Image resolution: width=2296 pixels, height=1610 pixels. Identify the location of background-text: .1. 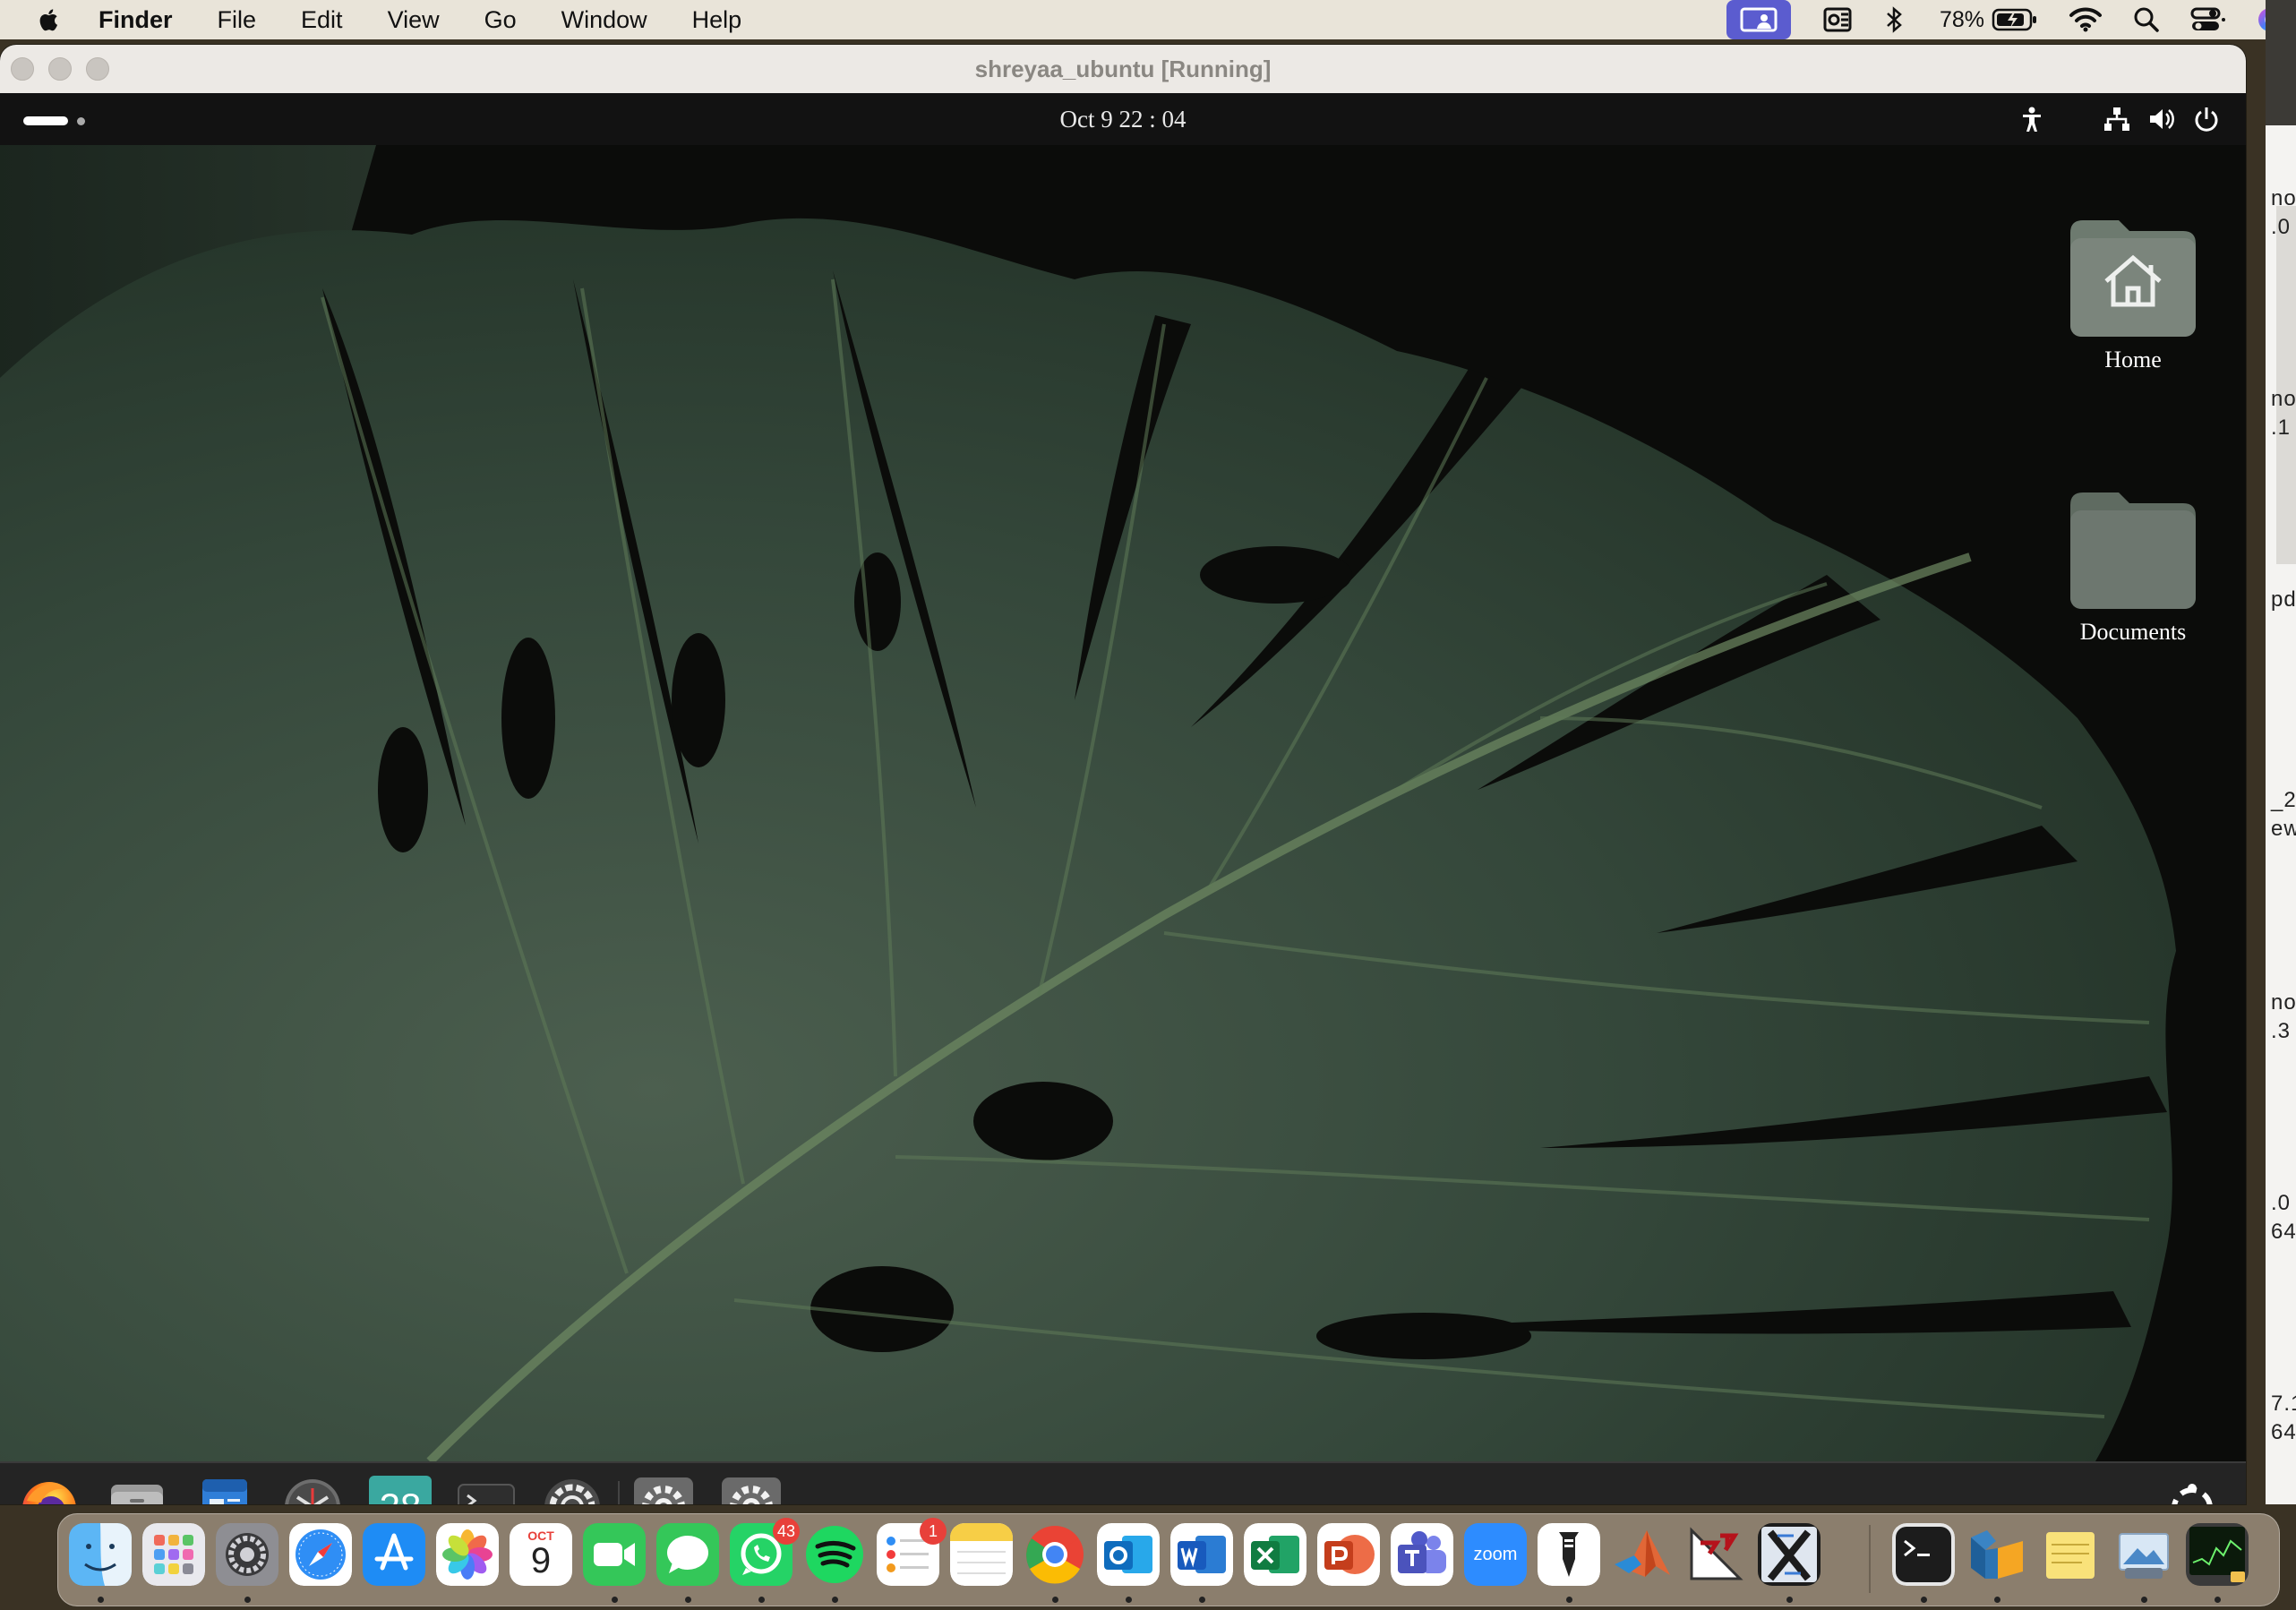
(2281, 427).